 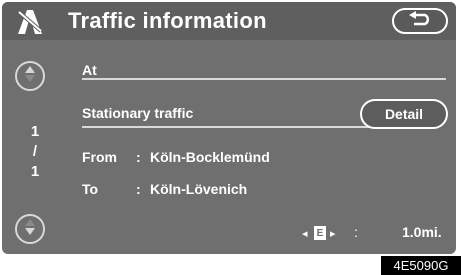 What do you see at coordinates (264, 79) in the screenshot?
I see `at-underline` at bounding box center [264, 79].